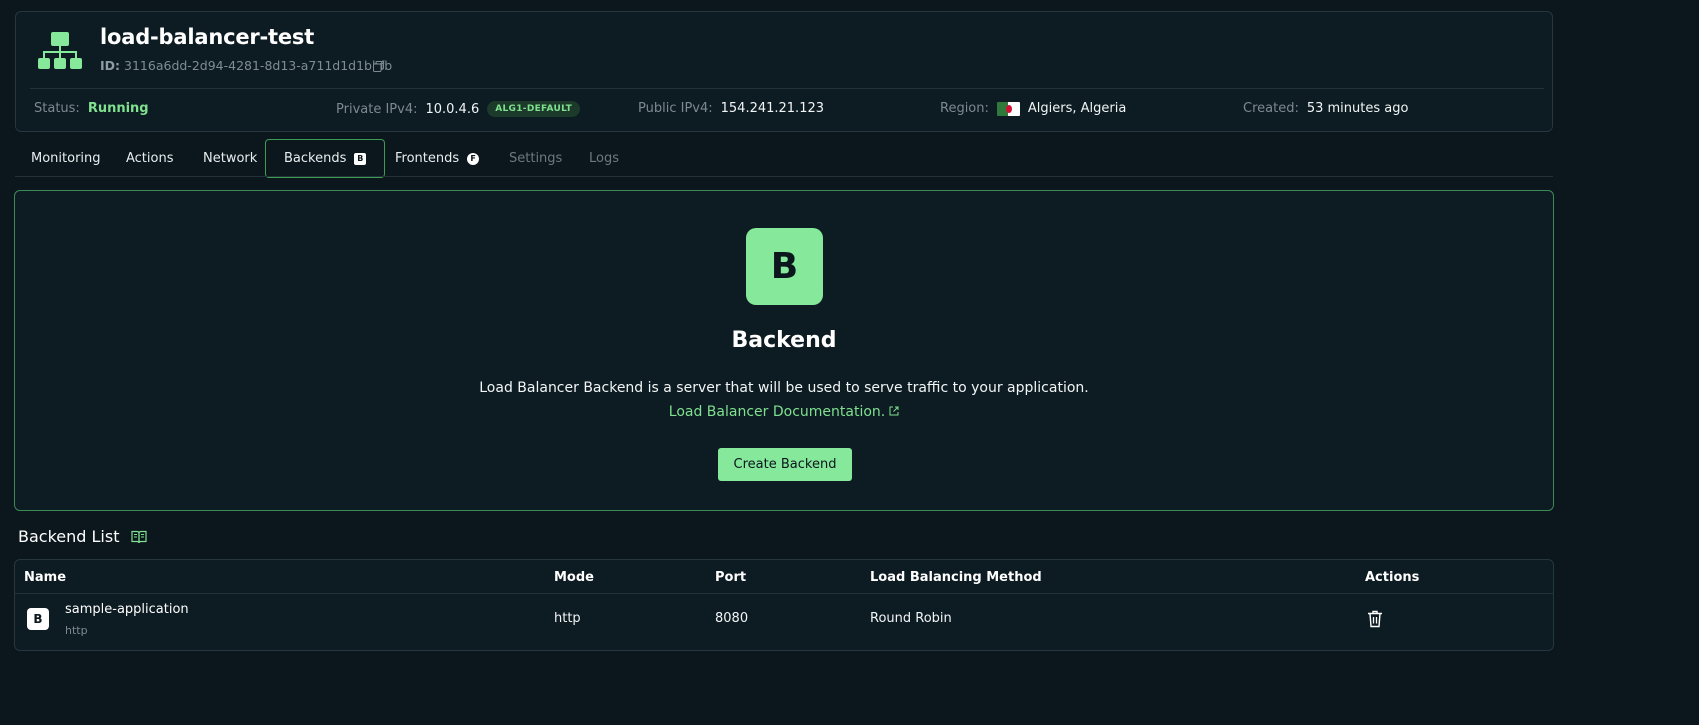  I want to click on tab-backends: Backends B, so click(325, 158).